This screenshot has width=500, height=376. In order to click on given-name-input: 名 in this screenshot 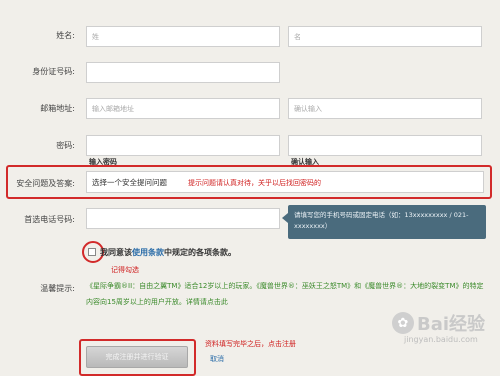, I will do `click(385, 36)`.